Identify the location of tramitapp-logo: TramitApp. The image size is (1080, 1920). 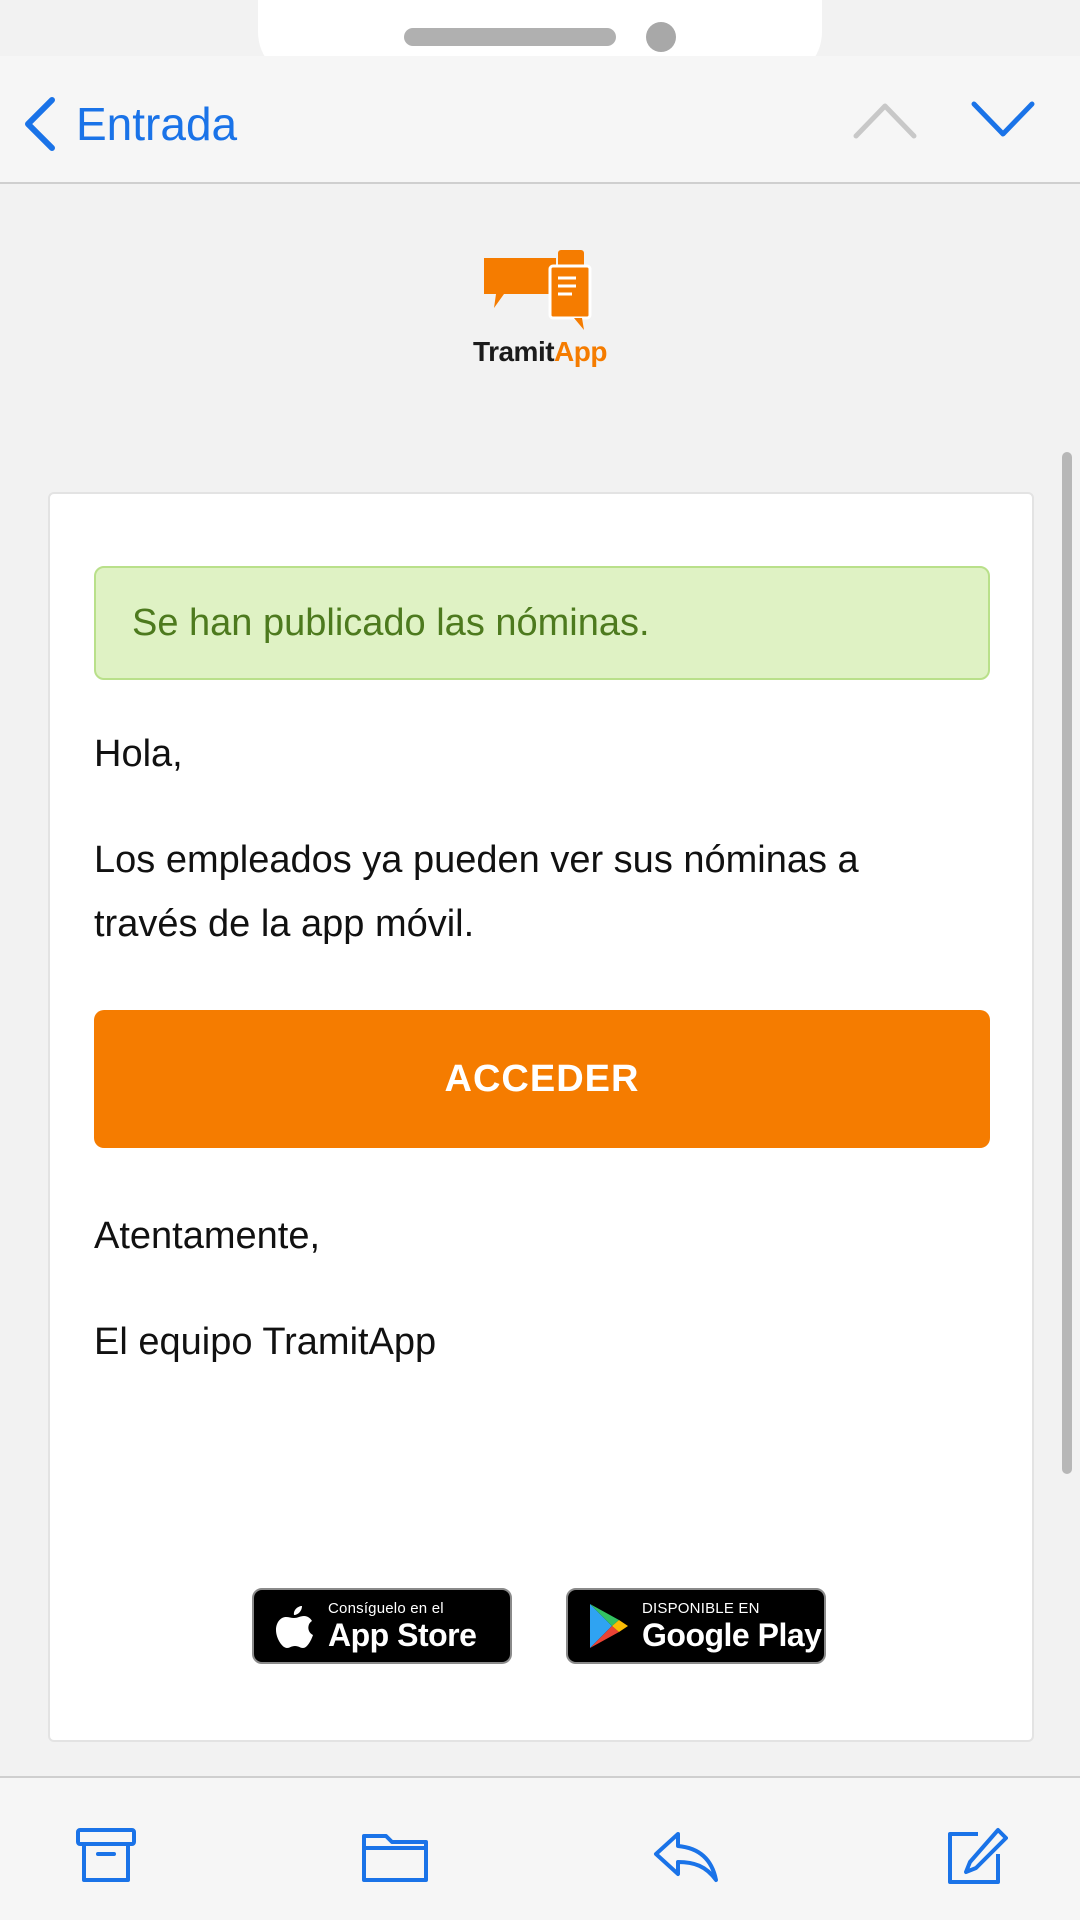
(540, 310).